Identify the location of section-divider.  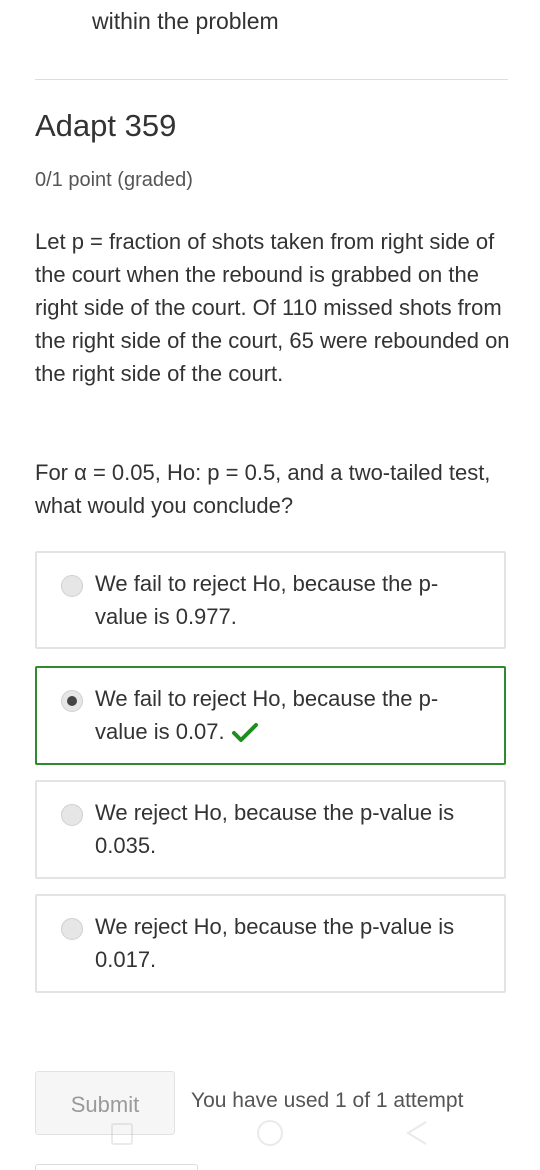
(271, 79).